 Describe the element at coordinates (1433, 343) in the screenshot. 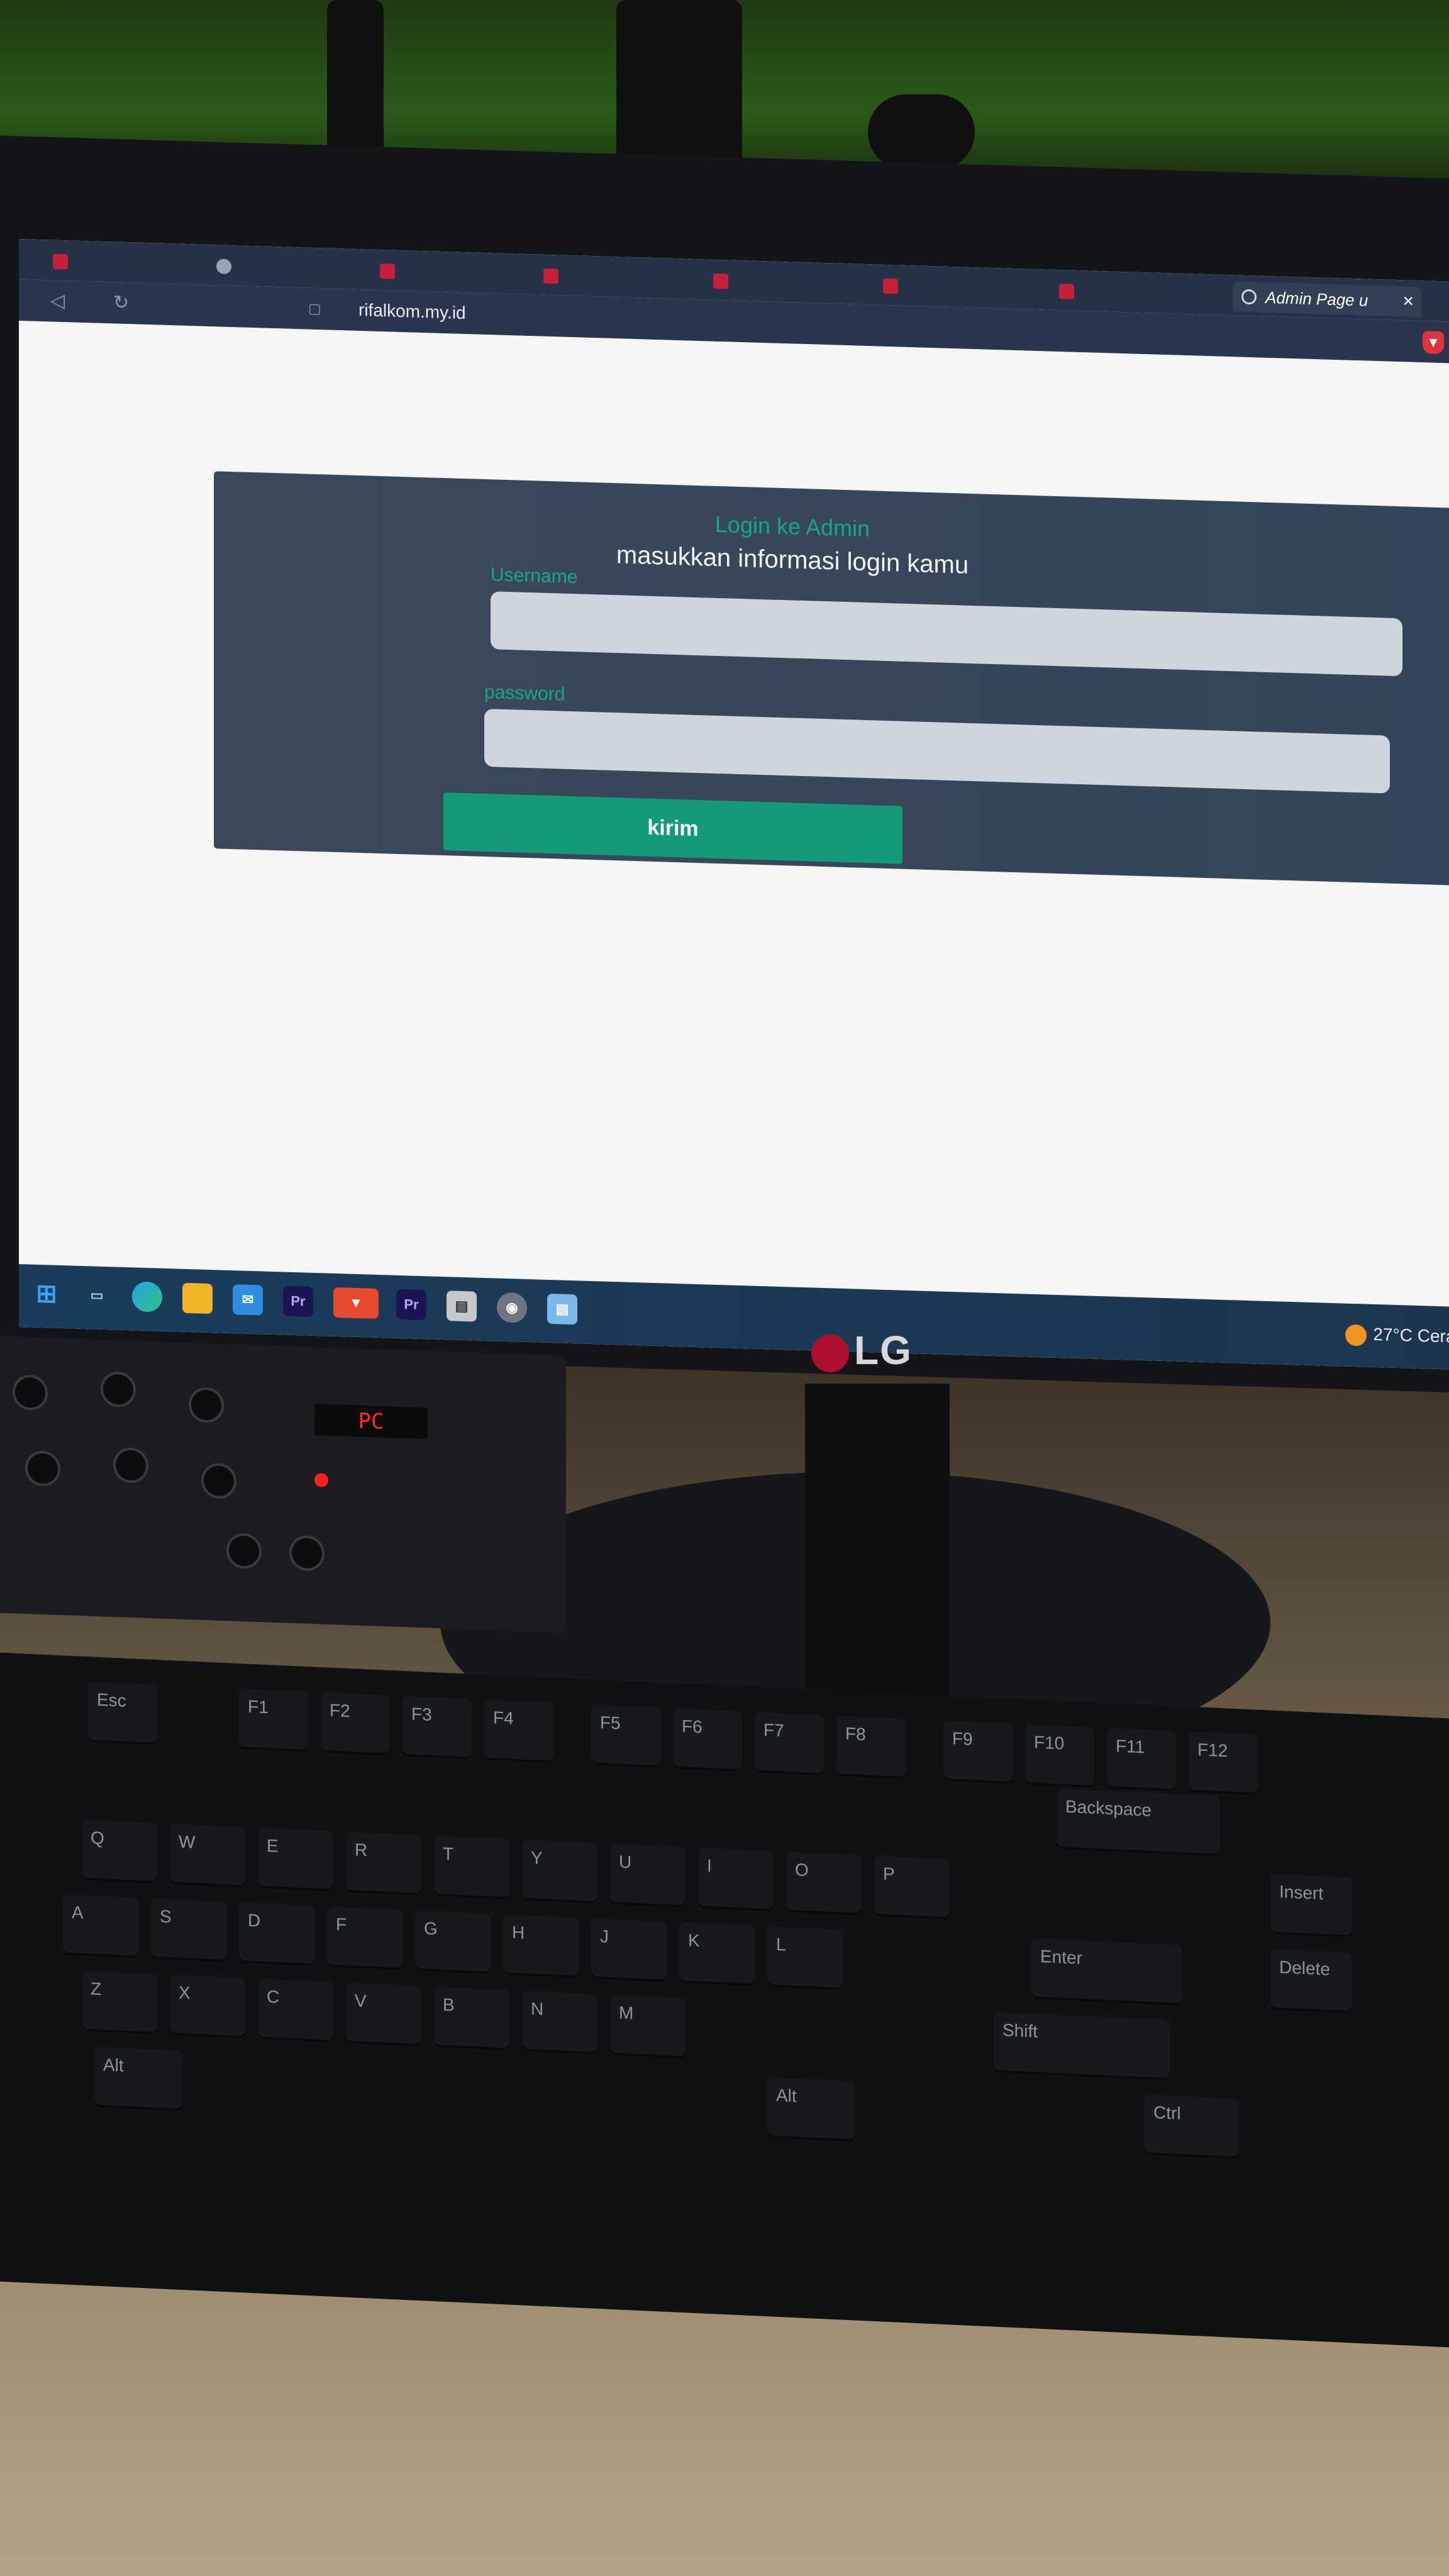

I see `brave-shield-icon: ▼` at that location.